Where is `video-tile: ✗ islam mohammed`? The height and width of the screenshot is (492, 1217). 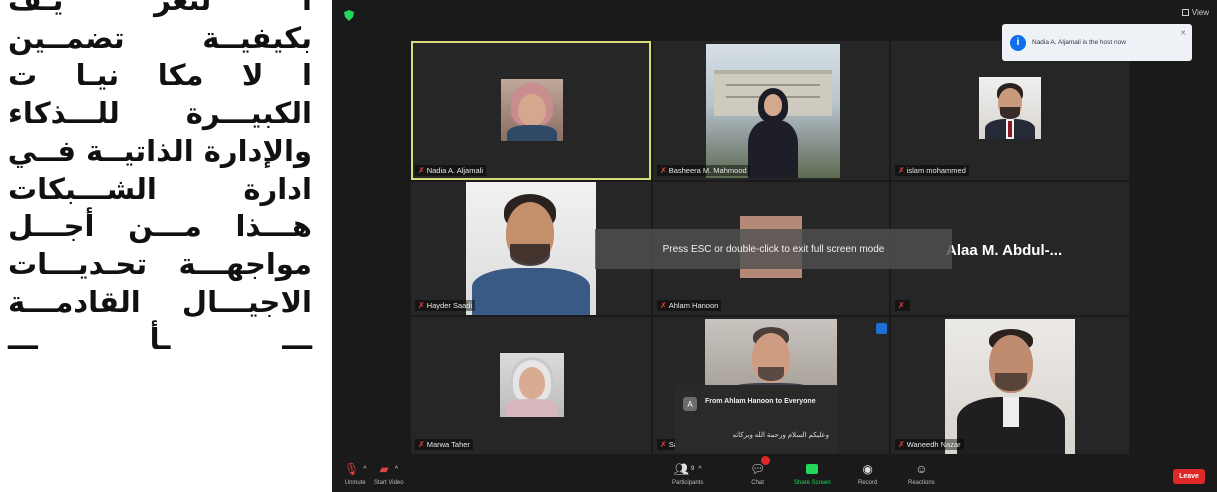
video-tile: ✗ islam mohammed is located at coordinates (1010, 110).